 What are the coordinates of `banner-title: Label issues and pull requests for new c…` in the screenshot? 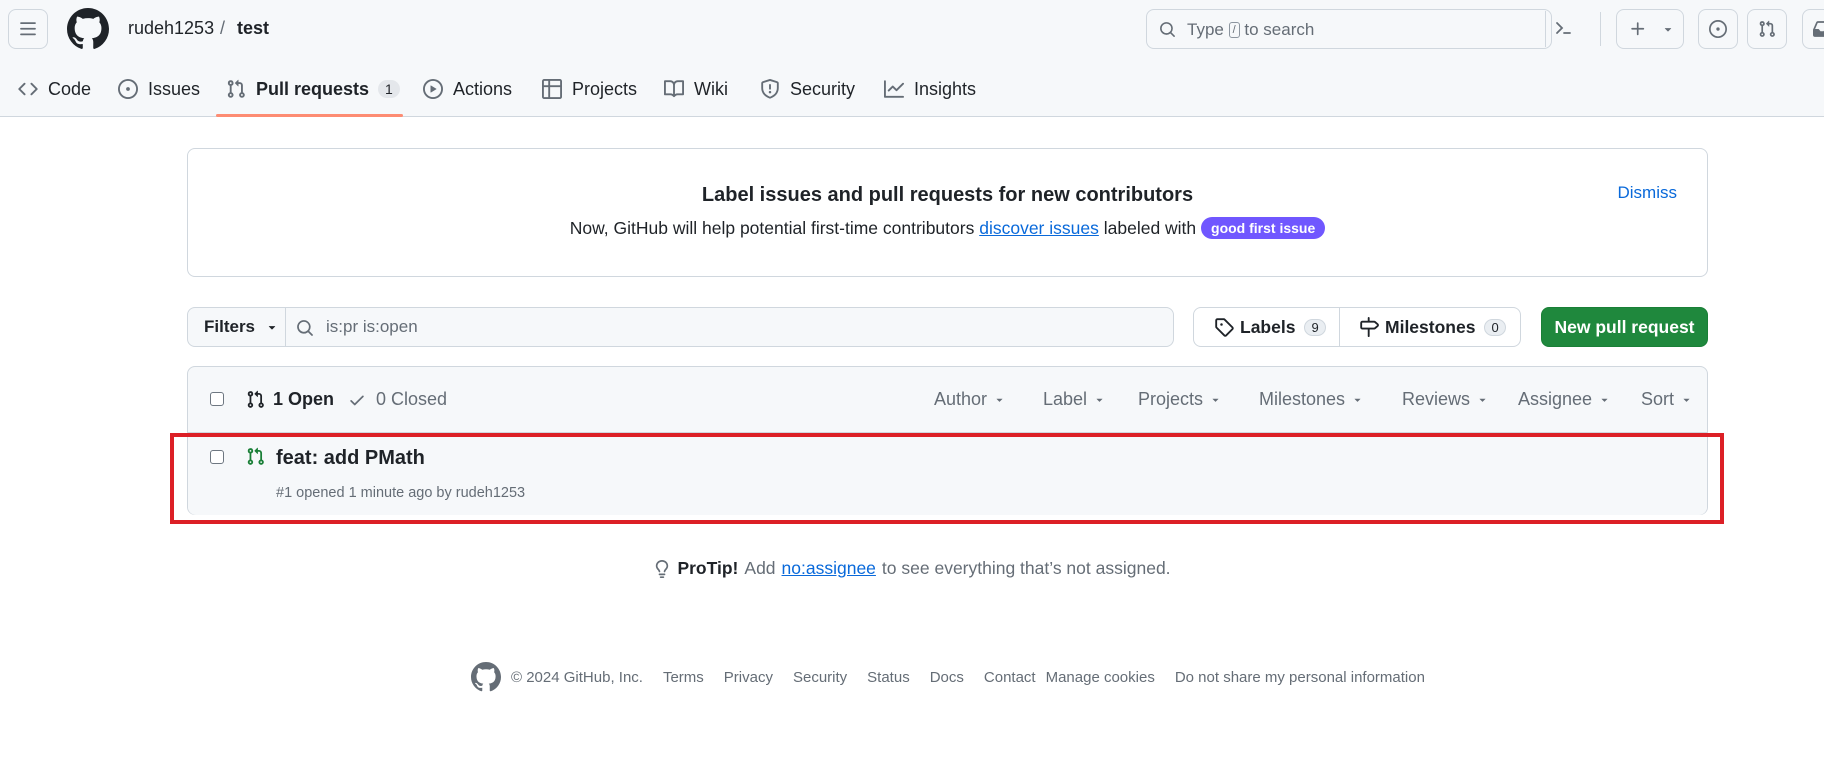 It's located at (947, 195).